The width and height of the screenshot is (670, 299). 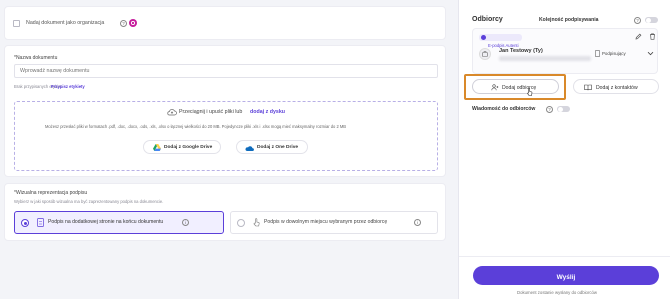 I want to click on send-note: Dokument zostanie wysłany do odbiorców, so click(x=557, y=292).